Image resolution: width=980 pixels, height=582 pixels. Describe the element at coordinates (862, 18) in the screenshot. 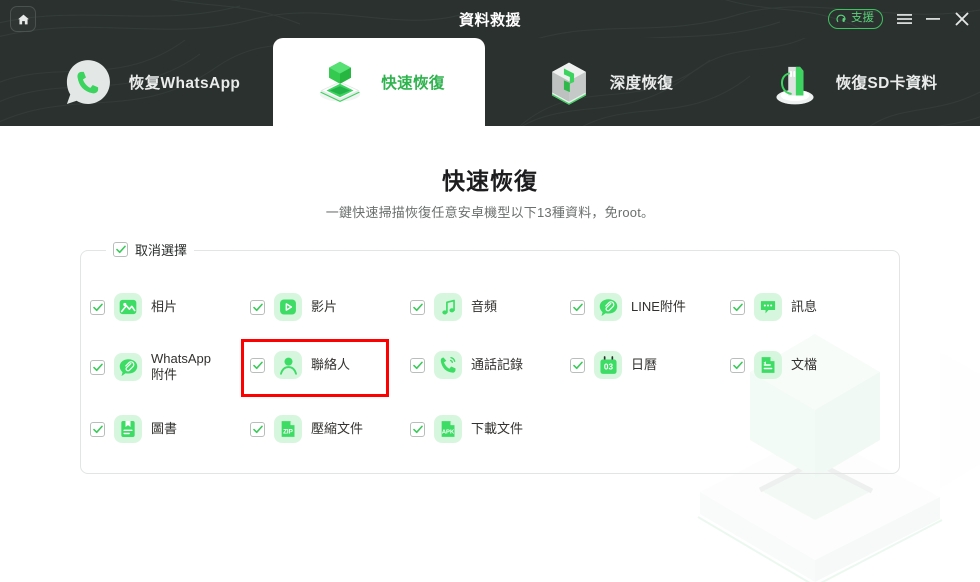

I see `support-label: 支援` at that location.